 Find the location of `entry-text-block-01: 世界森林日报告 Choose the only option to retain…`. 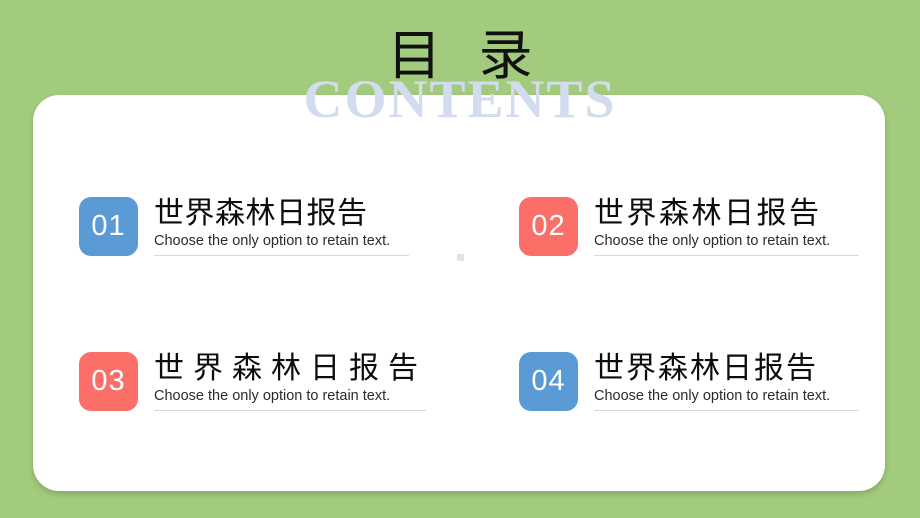

entry-text-block-01: 世界森林日报告 Choose the only option to retain… is located at coordinates (281, 226).